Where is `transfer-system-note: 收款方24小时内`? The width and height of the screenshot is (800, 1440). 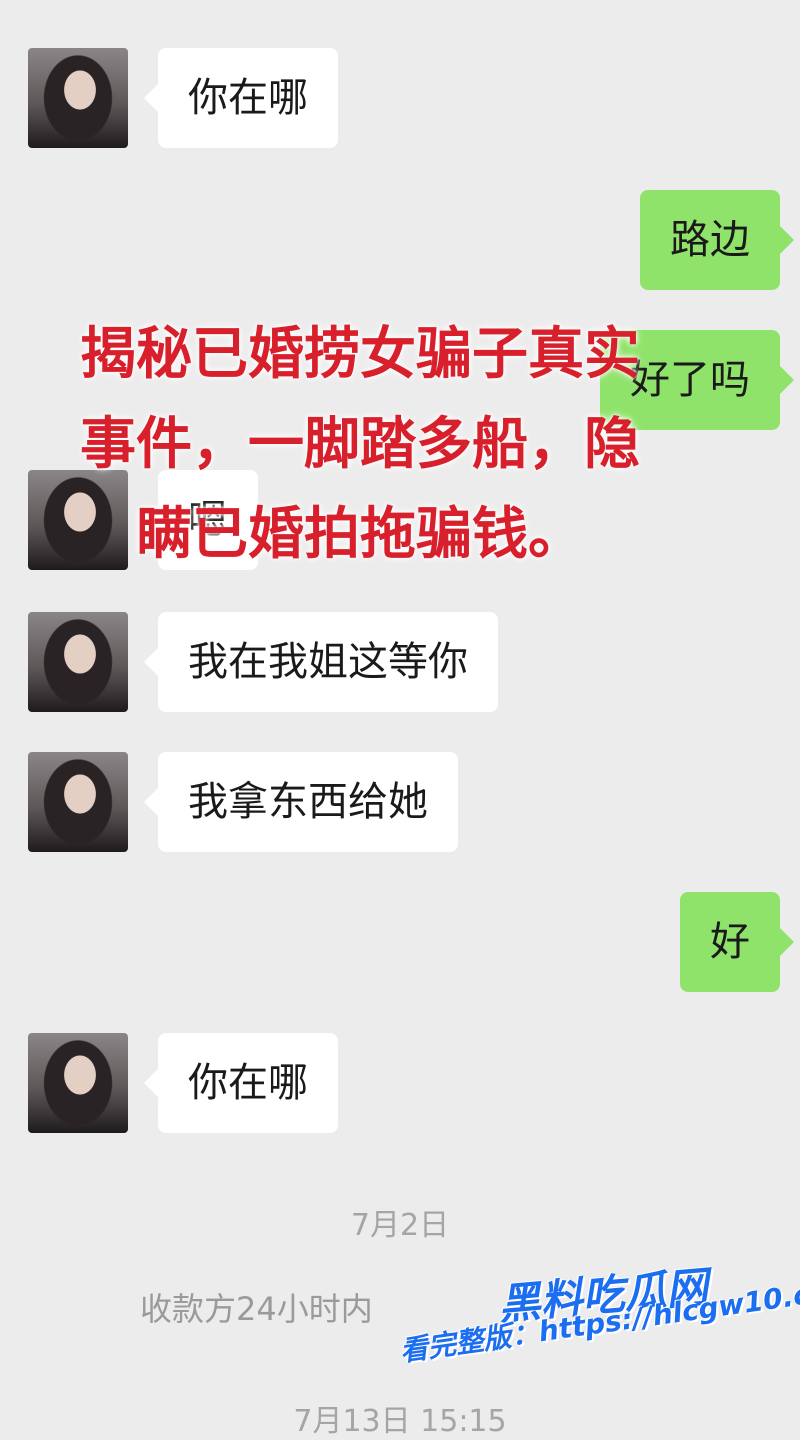 transfer-system-note: 收款方24小时内 is located at coordinates (256, 1309).